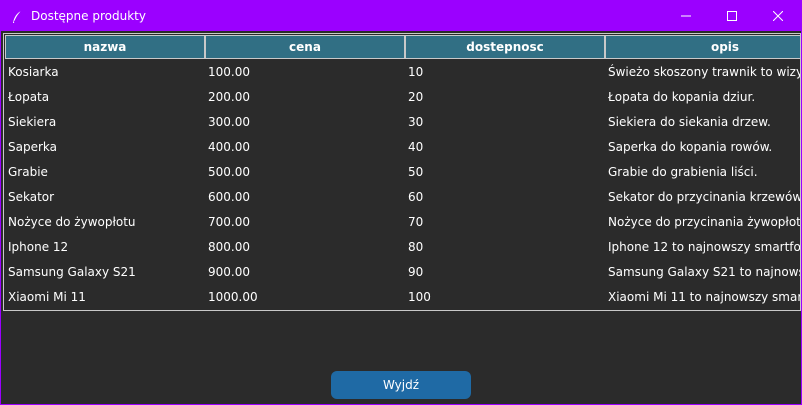 This screenshot has width=802, height=405. What do you see at coordinates (416, 172) in the screenshot?
I see `cell-dostepnosc: 50` at bounding box center [416, 172].